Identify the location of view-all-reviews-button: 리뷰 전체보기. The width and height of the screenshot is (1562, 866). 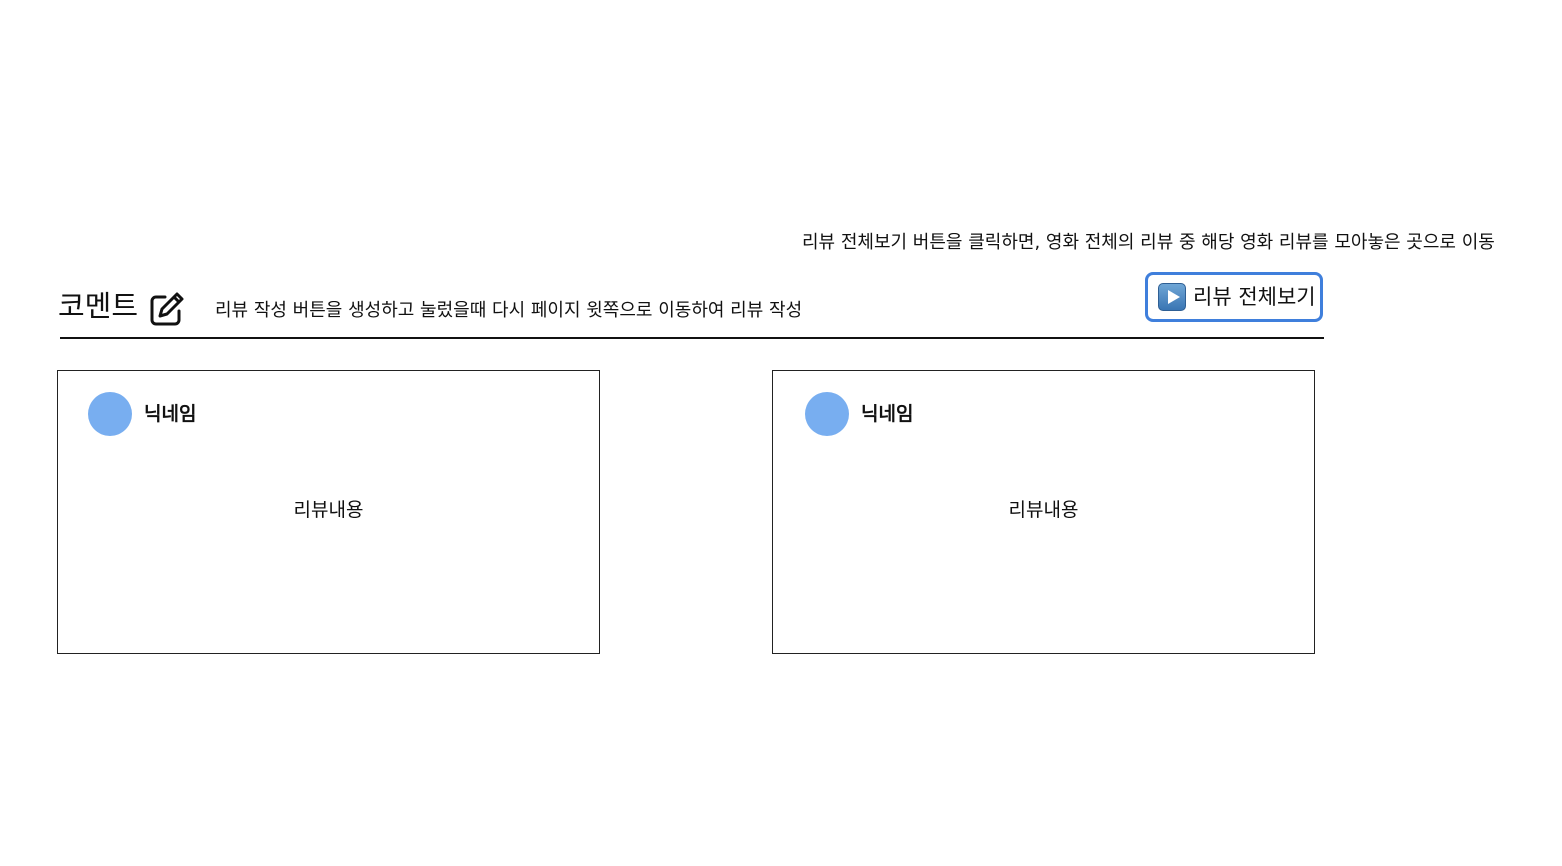
(1234, 297).